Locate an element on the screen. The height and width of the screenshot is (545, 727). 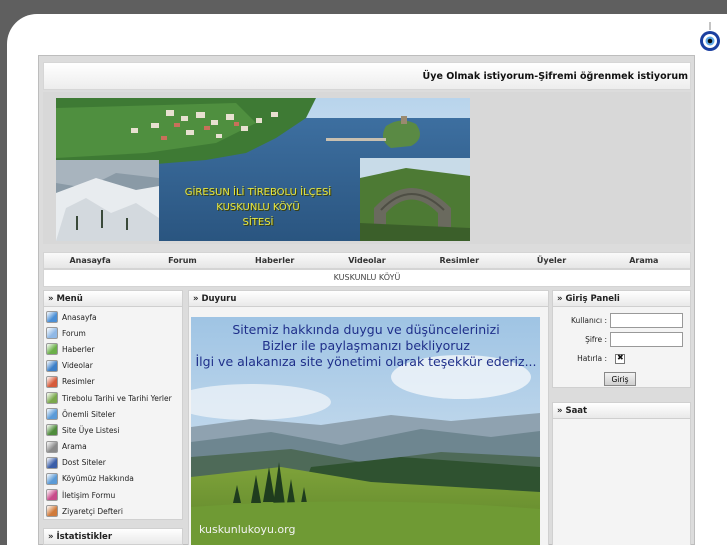
photo-watermark: kuskunlukoyu.org is located at coordinates (247, 529).